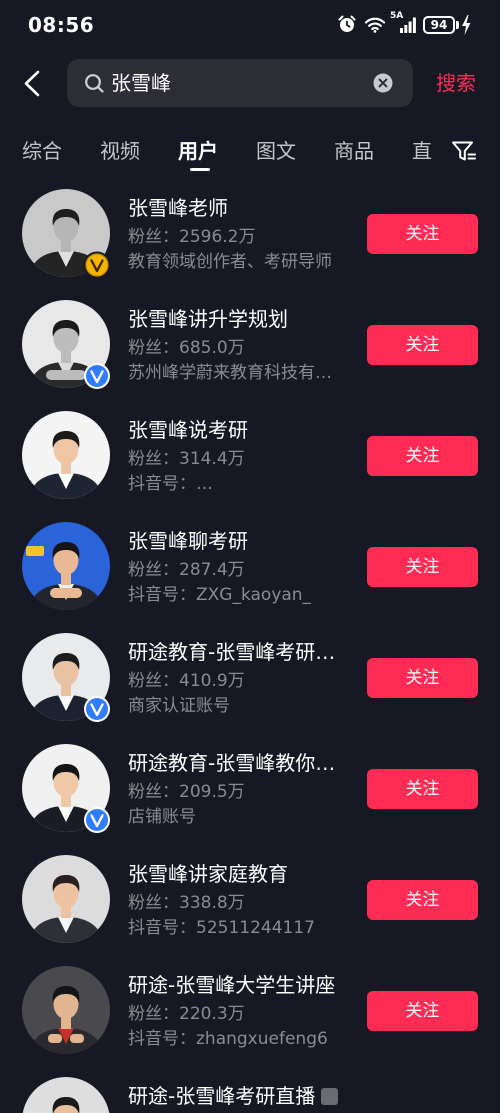 This screenshot has height=1113, width=500. I want to click on user-list-item: 张雪峰讲家庭教育 粉丝：338.8万 抖音号：52511244117 关注, so click(250, 899).